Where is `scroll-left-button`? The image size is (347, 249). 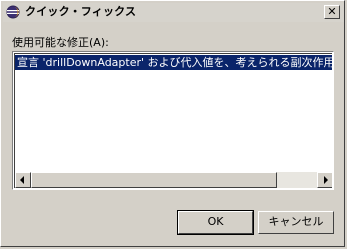
scroll-left-button is located at coordinates (23, 180).